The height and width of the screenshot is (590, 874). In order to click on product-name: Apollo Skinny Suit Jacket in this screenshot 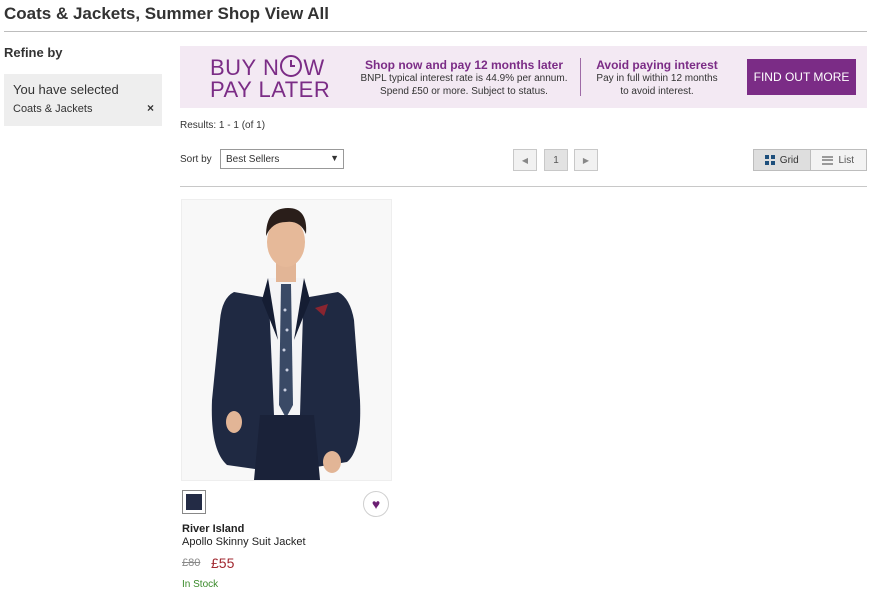, I will do `click(244, 542)`.